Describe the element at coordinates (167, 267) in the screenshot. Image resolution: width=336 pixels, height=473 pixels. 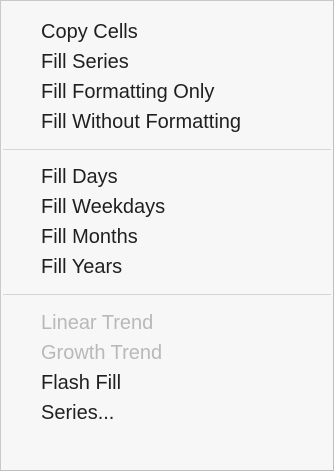
I see `menu-item-fill-years: Fill Years` at that location.